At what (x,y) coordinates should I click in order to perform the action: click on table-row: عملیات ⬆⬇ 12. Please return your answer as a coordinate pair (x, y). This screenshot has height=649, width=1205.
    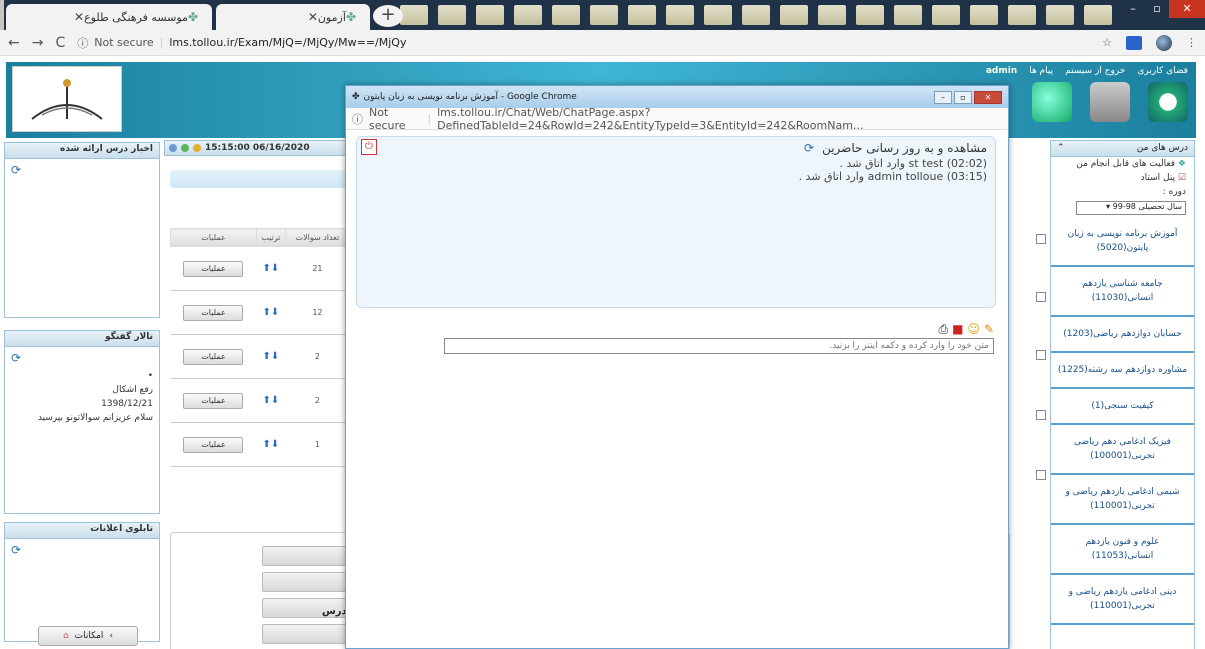
    Looking at the image, I should click on (260, 312).